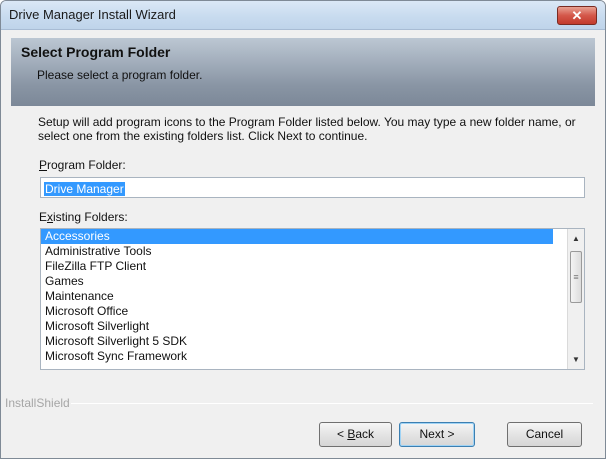 The width and height of the screenshot is (606, 459). Describe the element at coordinates (297, 311) in the screenshot. I see `list-item-microsoft-office: Microsoft Office` at that location.